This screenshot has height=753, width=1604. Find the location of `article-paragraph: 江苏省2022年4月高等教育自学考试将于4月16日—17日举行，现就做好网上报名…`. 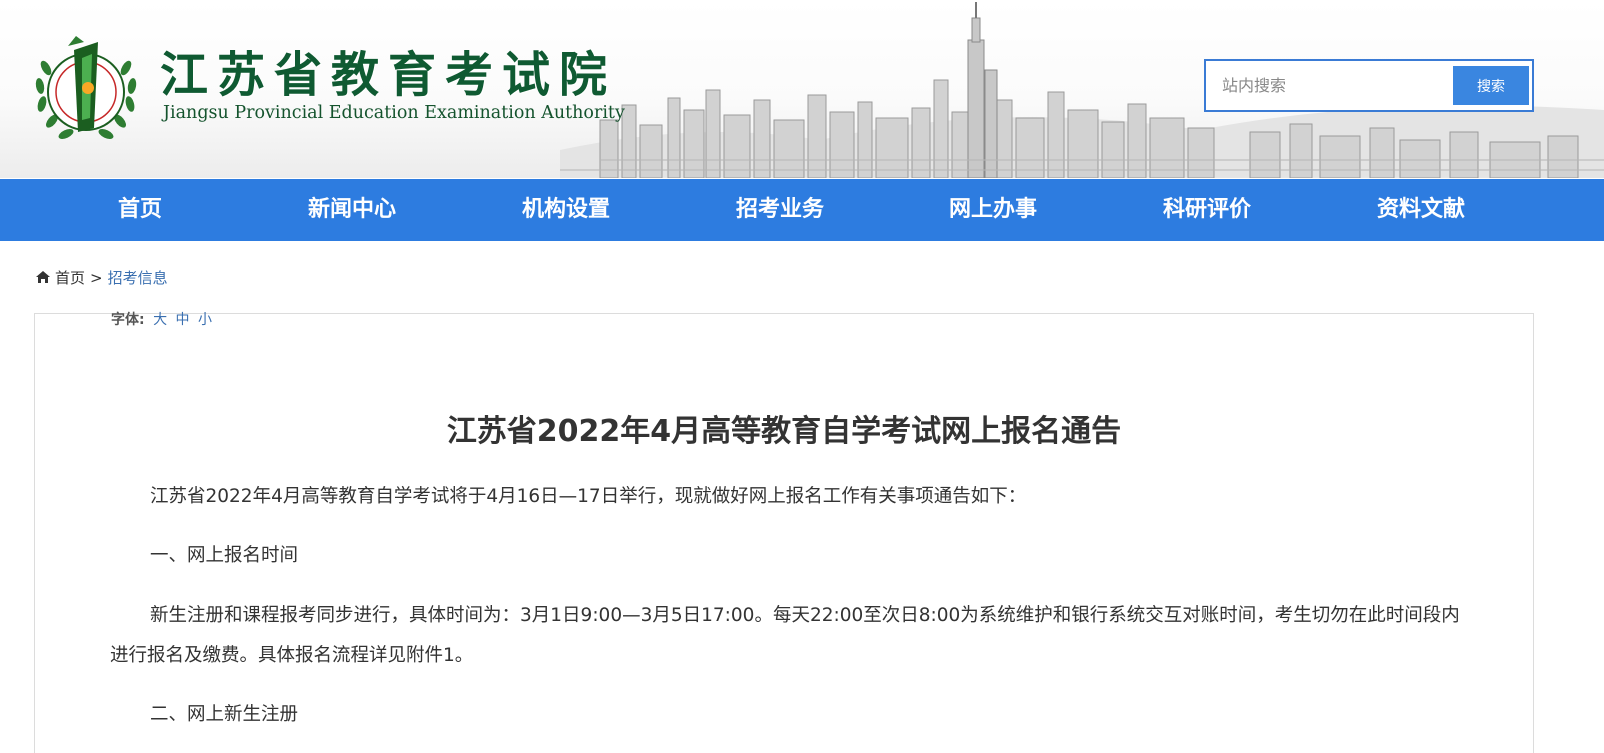

article-paragraph: 江苏省2022年4月高等教育自学考试将于4月16日—17日举行，现就做好网上报名… is located at coordinates (588, 496).